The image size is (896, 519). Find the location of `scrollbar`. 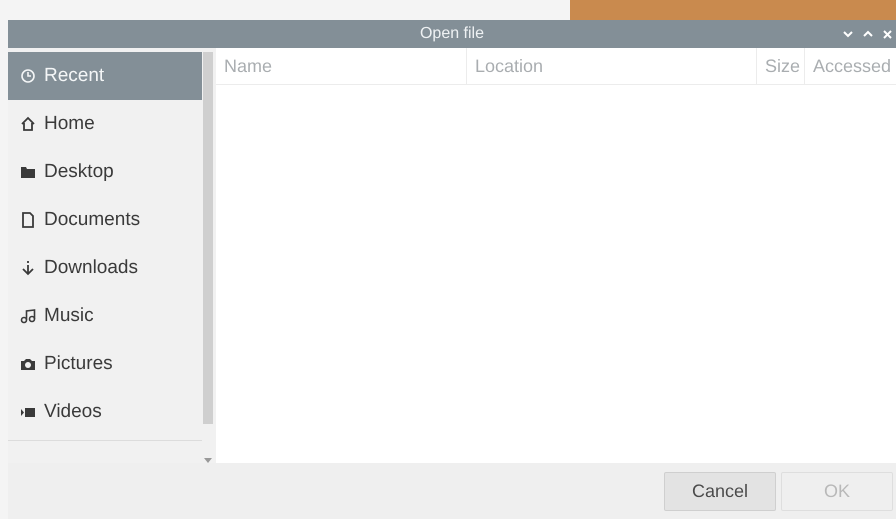

scrollbar is located at coordinates (208, 238).